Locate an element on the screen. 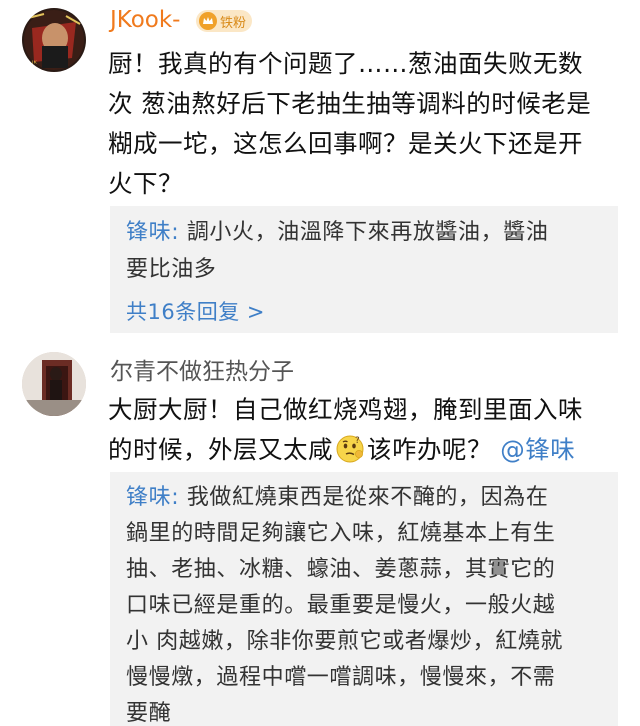  comment-text-line: 次 葱油熬好后下老抽生抽等调料的时候老是 is located at coordinates (350, 103).